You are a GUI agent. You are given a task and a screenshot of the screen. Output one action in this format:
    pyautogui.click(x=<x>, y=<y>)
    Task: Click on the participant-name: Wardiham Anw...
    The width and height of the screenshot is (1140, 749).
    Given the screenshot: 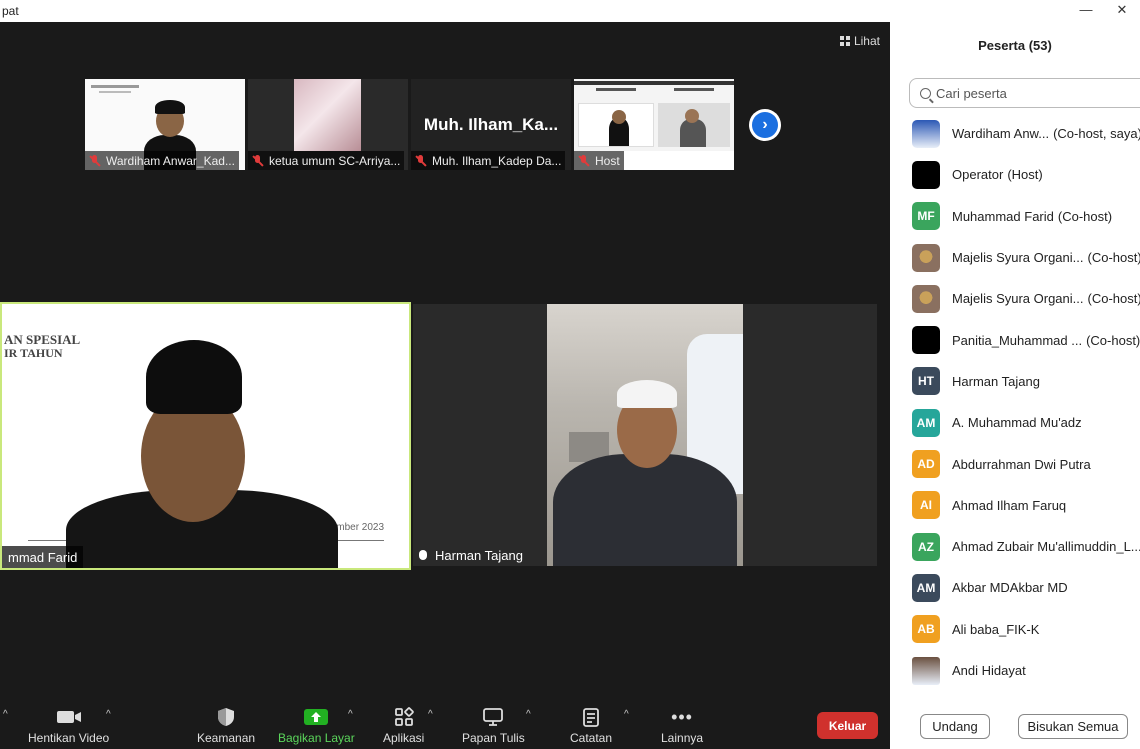 What is the action you would take?
    pyautogui.click(x=1001, y=134)
    